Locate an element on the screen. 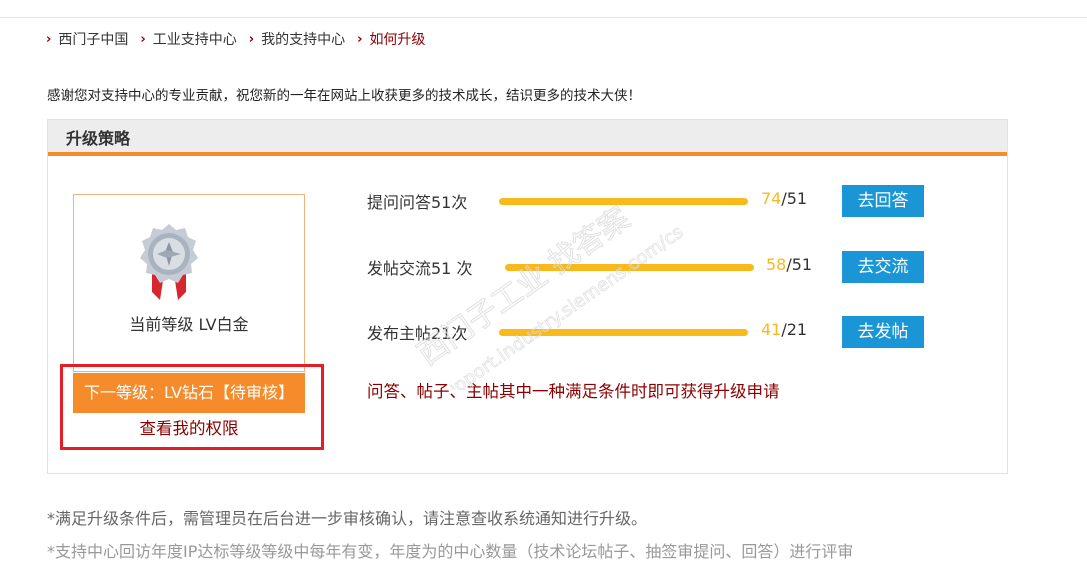  top-divider is located at coordinates (543, 17).